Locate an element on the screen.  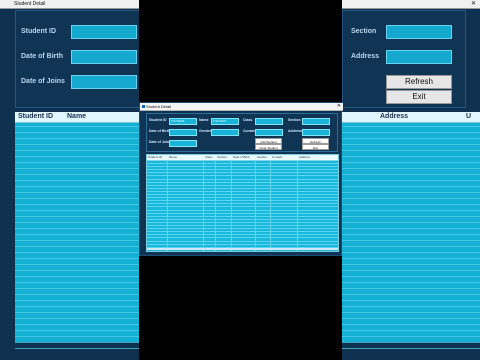
col-student-id: Student ID is located at coordinates (155, 157).